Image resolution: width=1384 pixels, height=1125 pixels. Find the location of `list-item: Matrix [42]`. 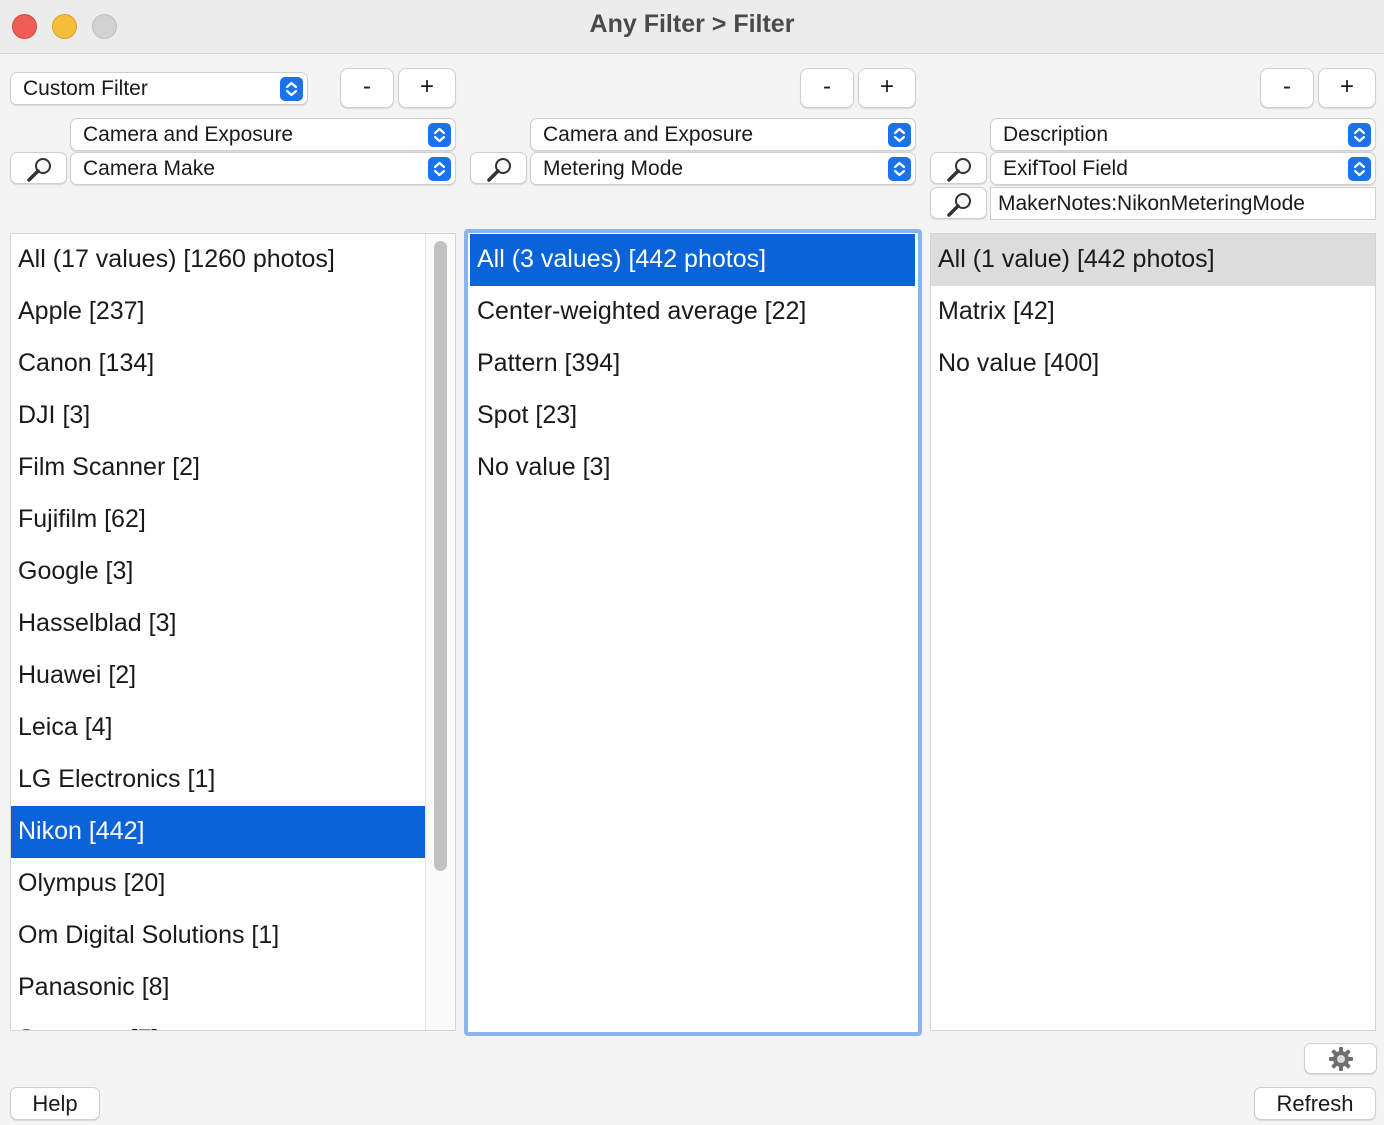

list-item: Matrix [42] is located at coordinates (1153, 312).